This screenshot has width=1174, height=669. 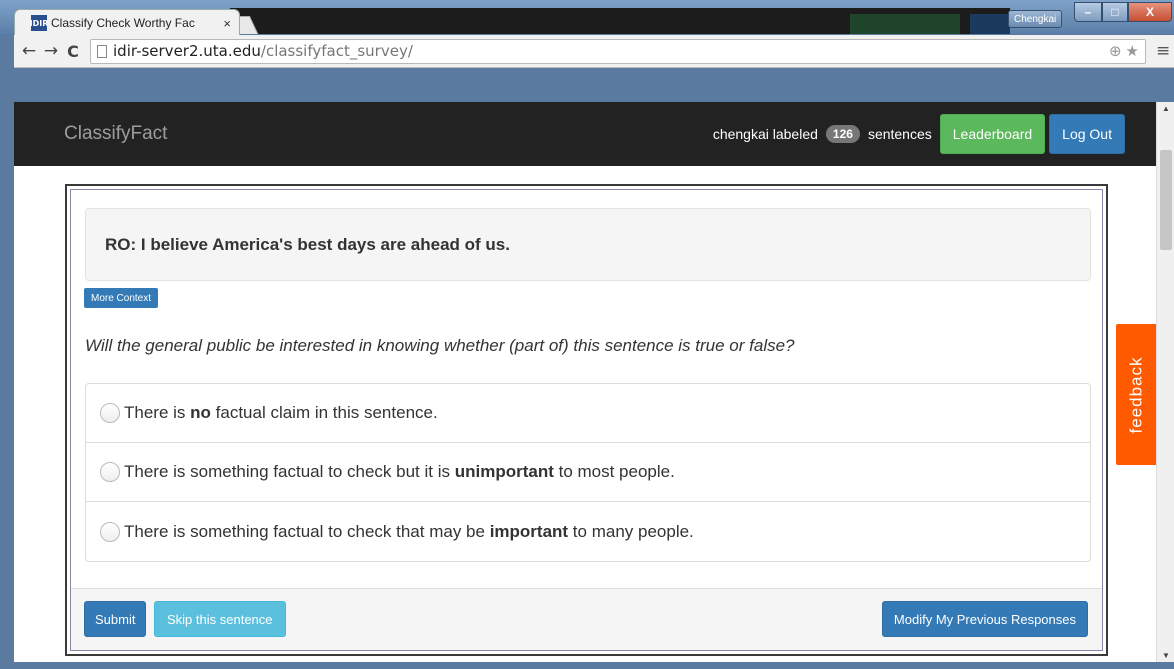 What do you see at coordinates (1087, 134) in the screenshot?
I see `logout-button: Log Out` at bounding box center [1087, 134].